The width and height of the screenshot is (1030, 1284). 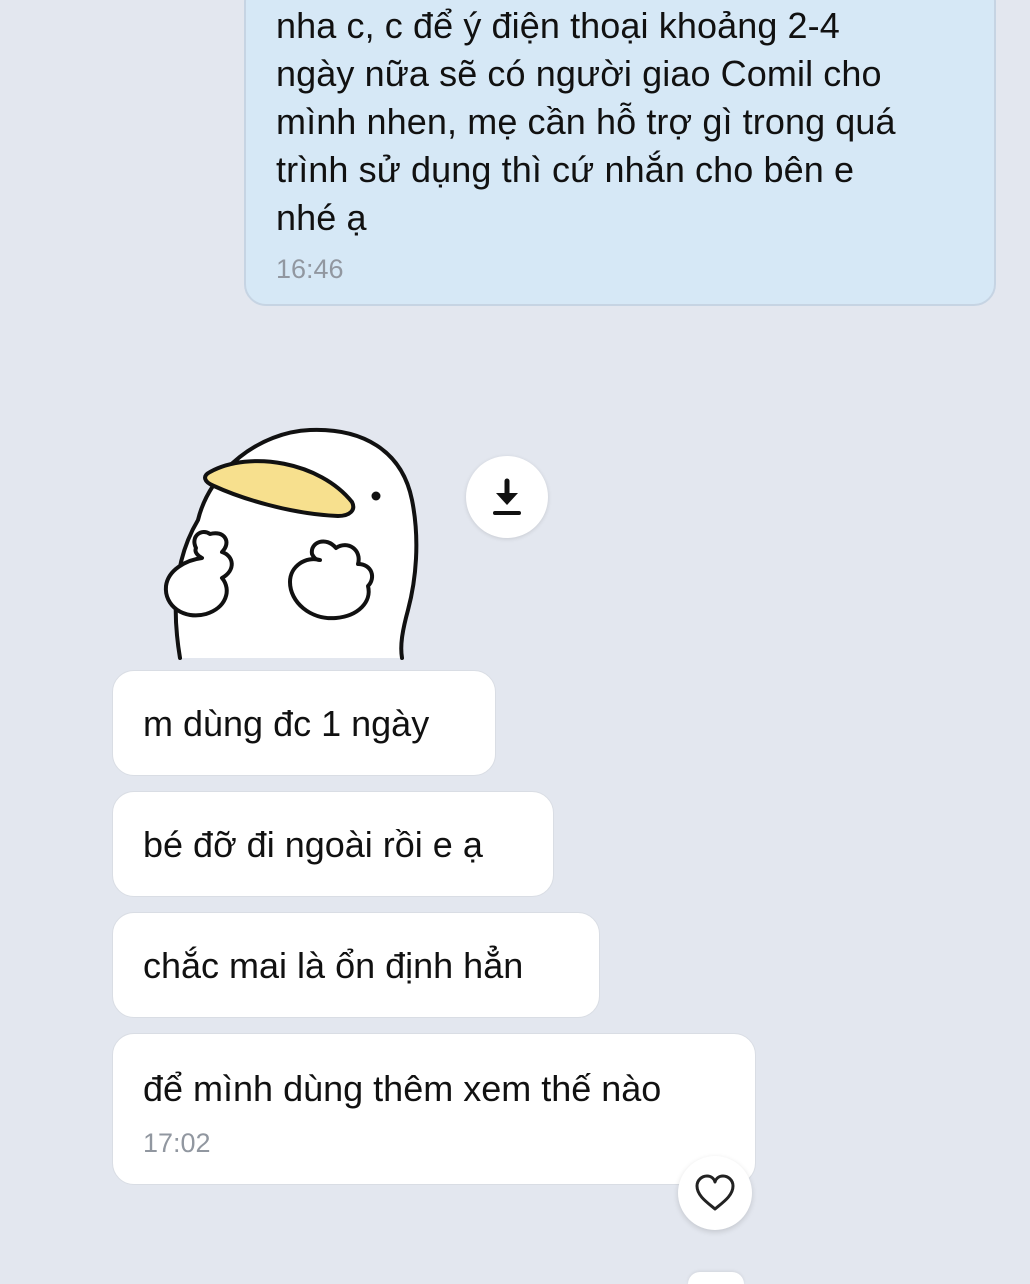 I want to click on download-button, so click(x=507, y=497).